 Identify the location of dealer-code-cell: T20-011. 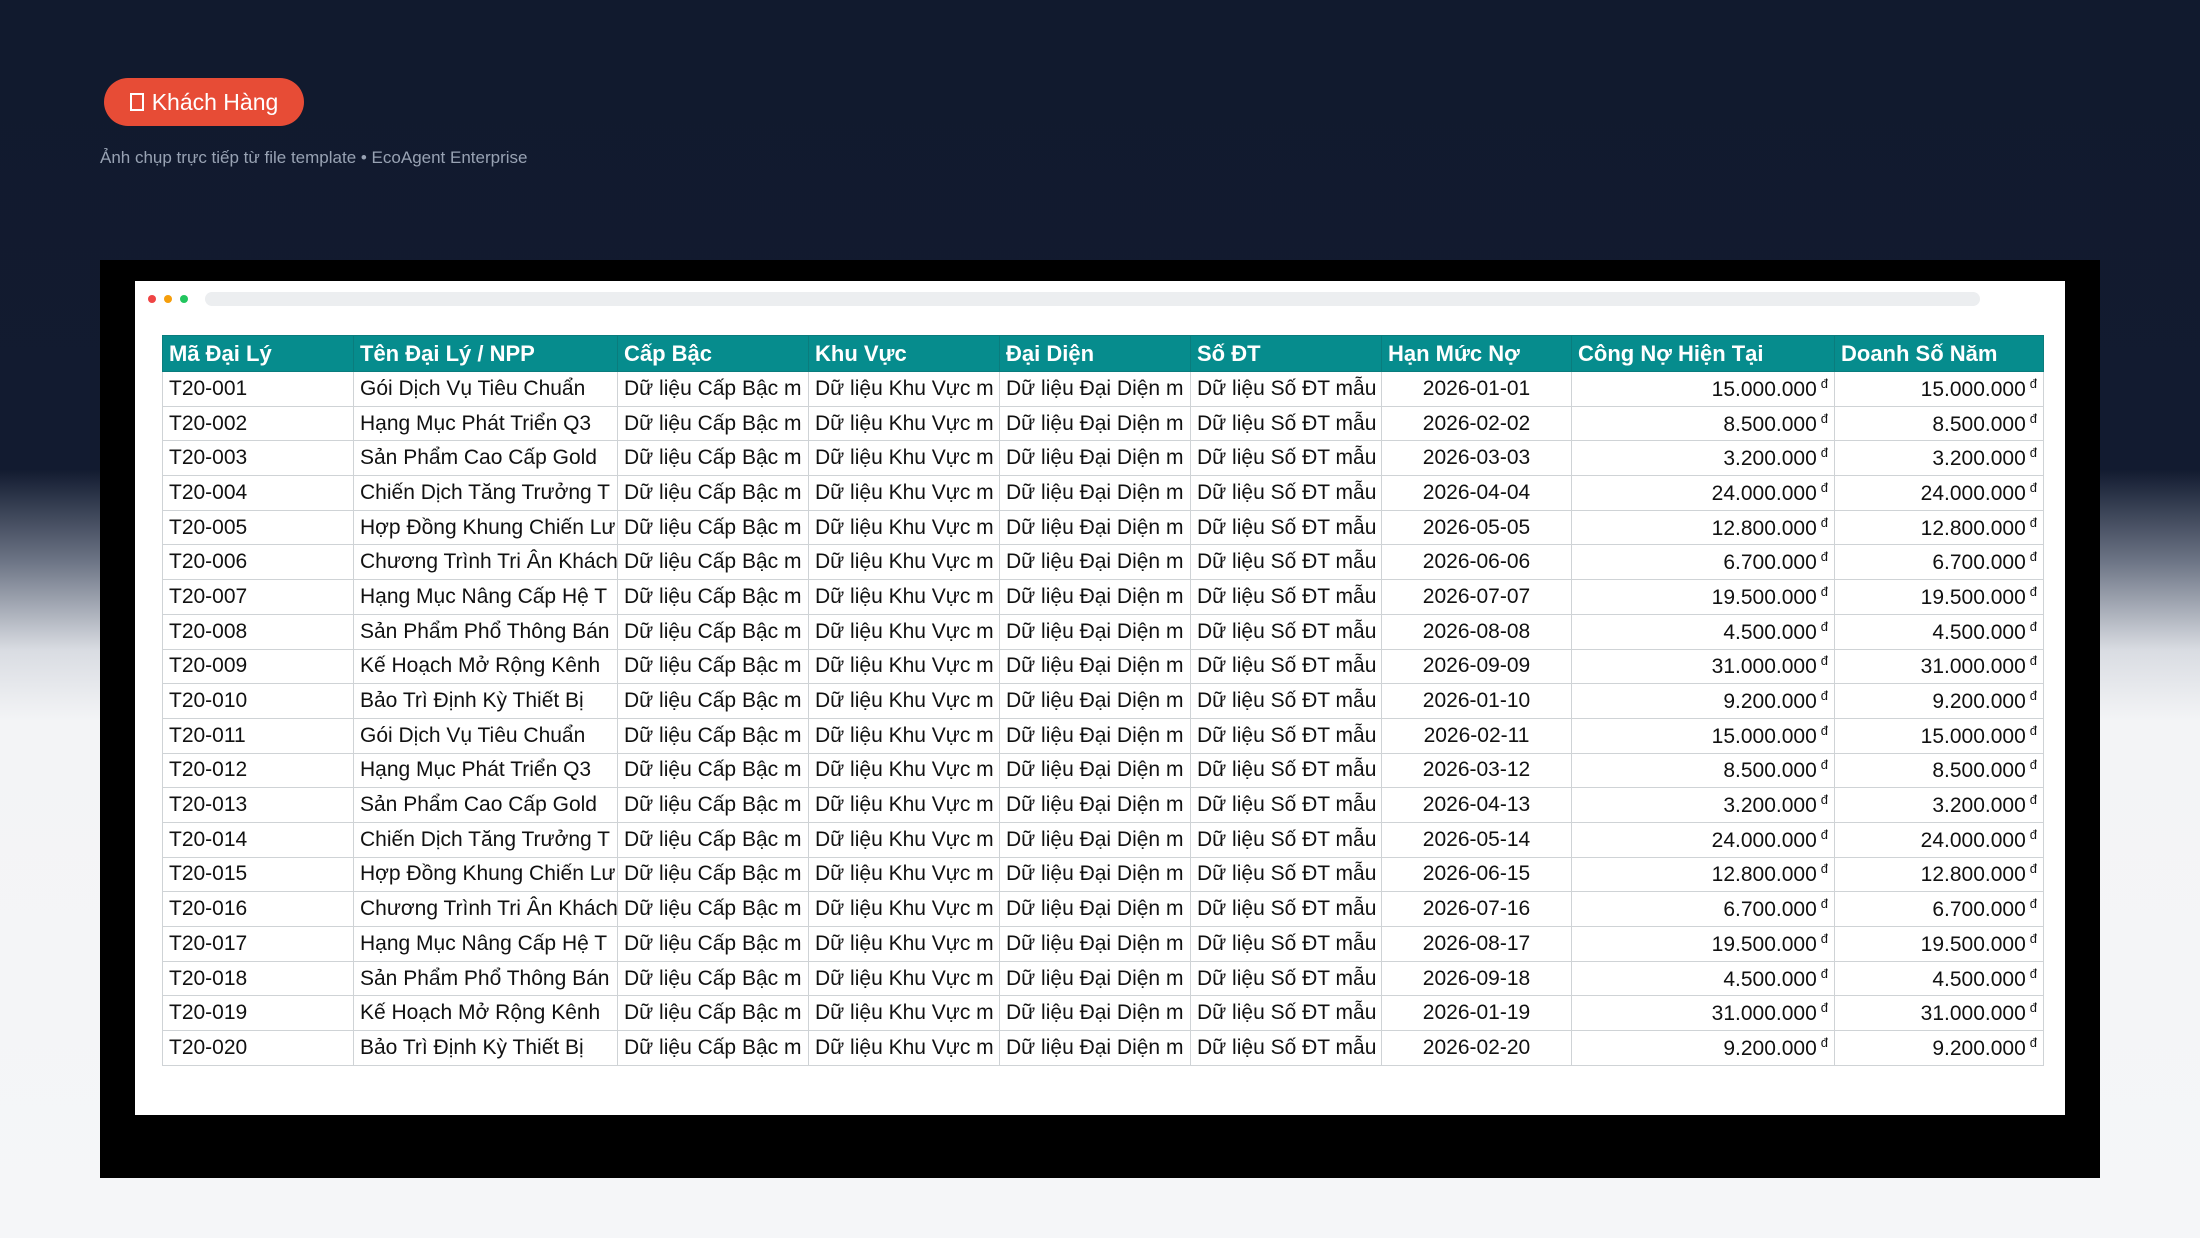
(258, 735).